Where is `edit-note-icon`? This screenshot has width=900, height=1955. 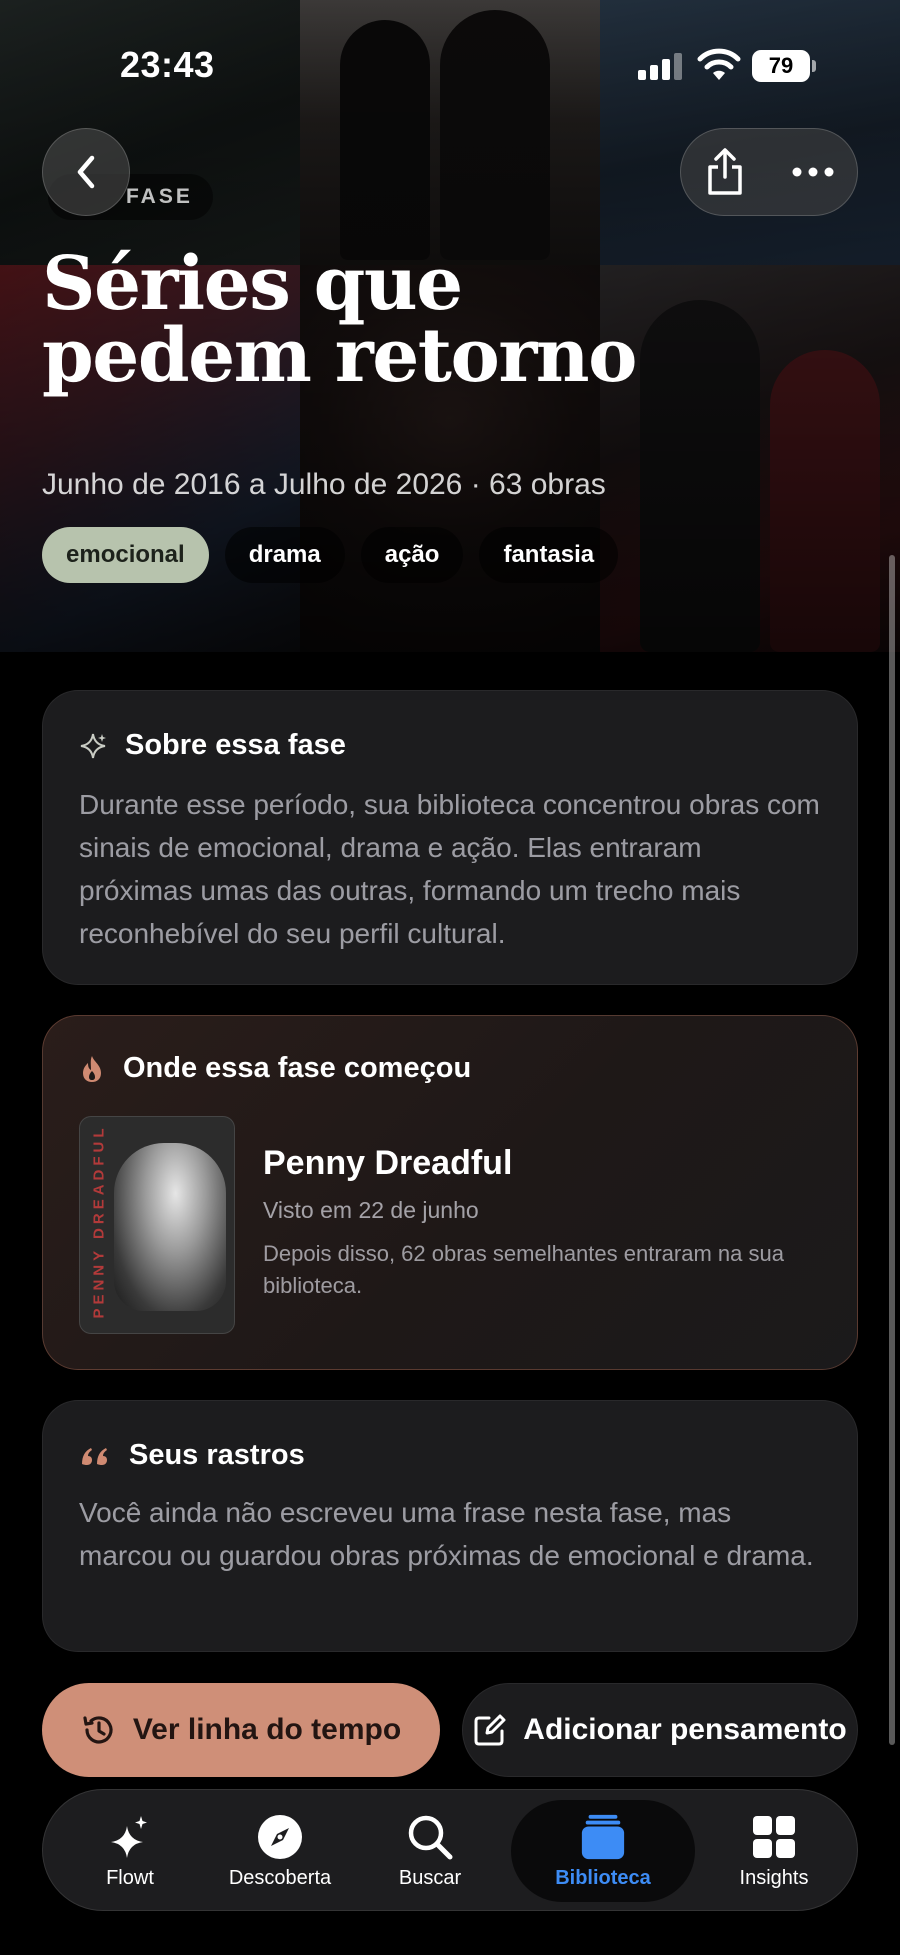 edit-note-icon is located at coordinates (490, 1730).